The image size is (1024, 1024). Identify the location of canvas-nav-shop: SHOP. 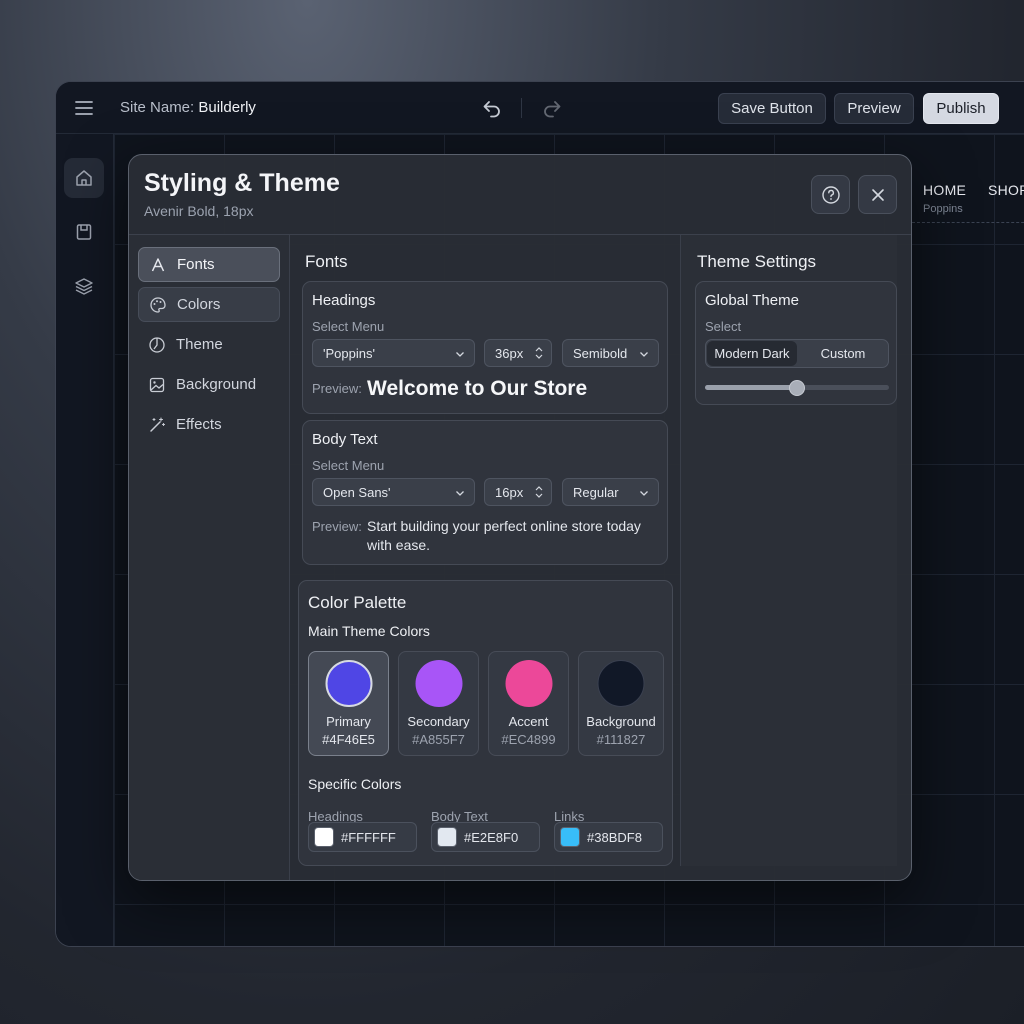
(1006, 190).